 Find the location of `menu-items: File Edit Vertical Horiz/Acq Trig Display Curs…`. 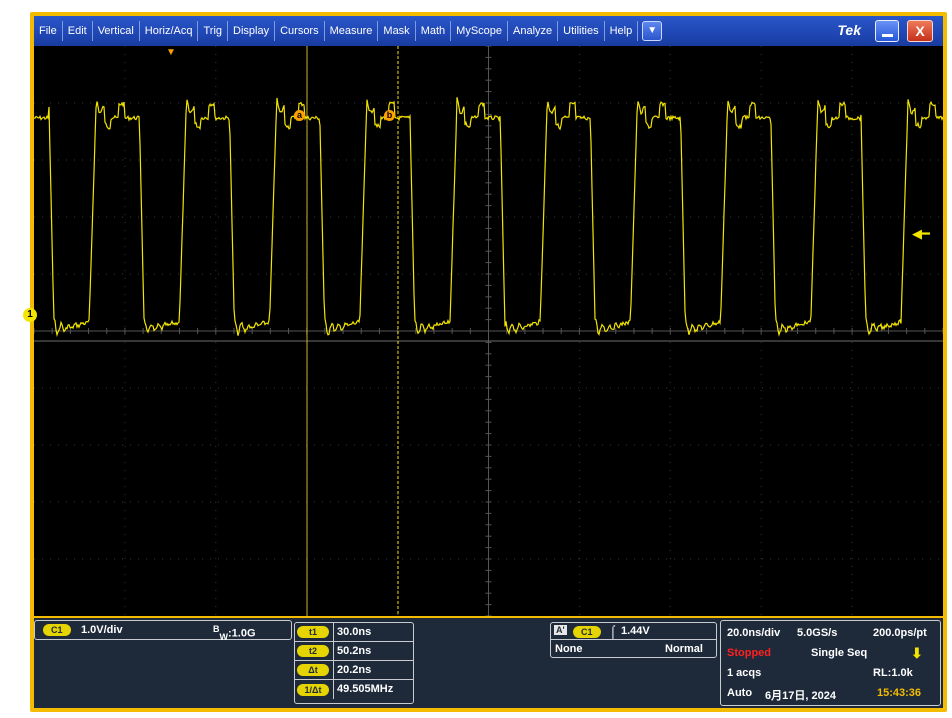

menu-items: File Edit Vertical Horiz/Acq Trig Display Curs… is located at coordinates (336, 31).